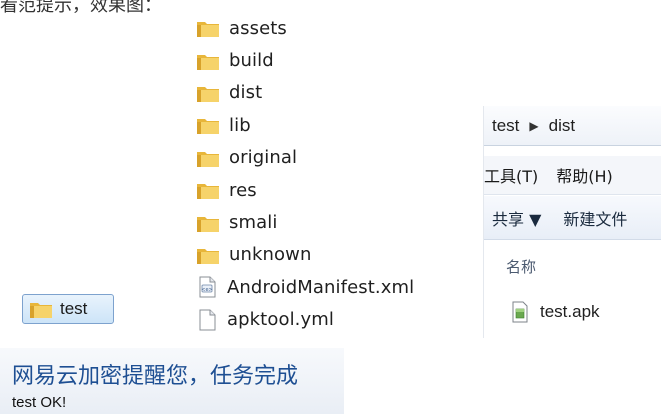 This screenshot has width=661, height=414. I want to click on notification-message: test OK!, so click(39, 402).